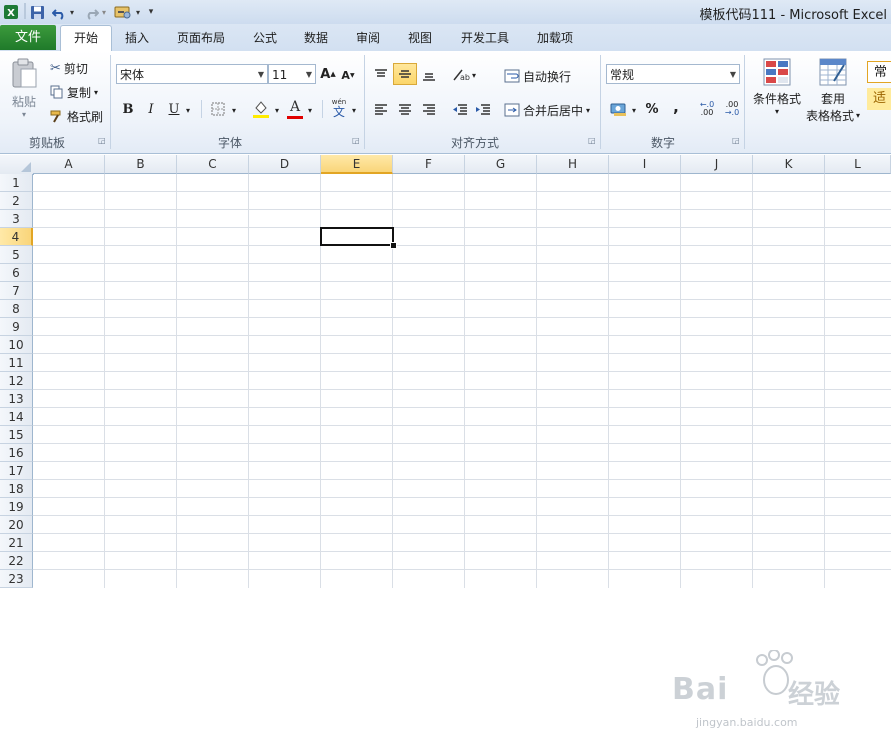 Image resolution: width=891 pixels, height=740 pixels. I want to click on phonetic-button: wén 文, so click(339, 108).